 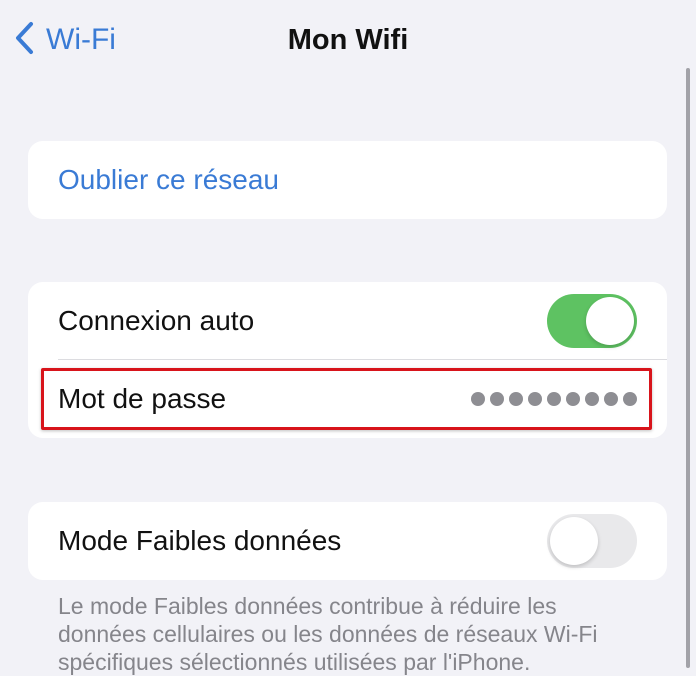 I want to click on auto-join-label: Connexion auto, so click(x=156, y=320).